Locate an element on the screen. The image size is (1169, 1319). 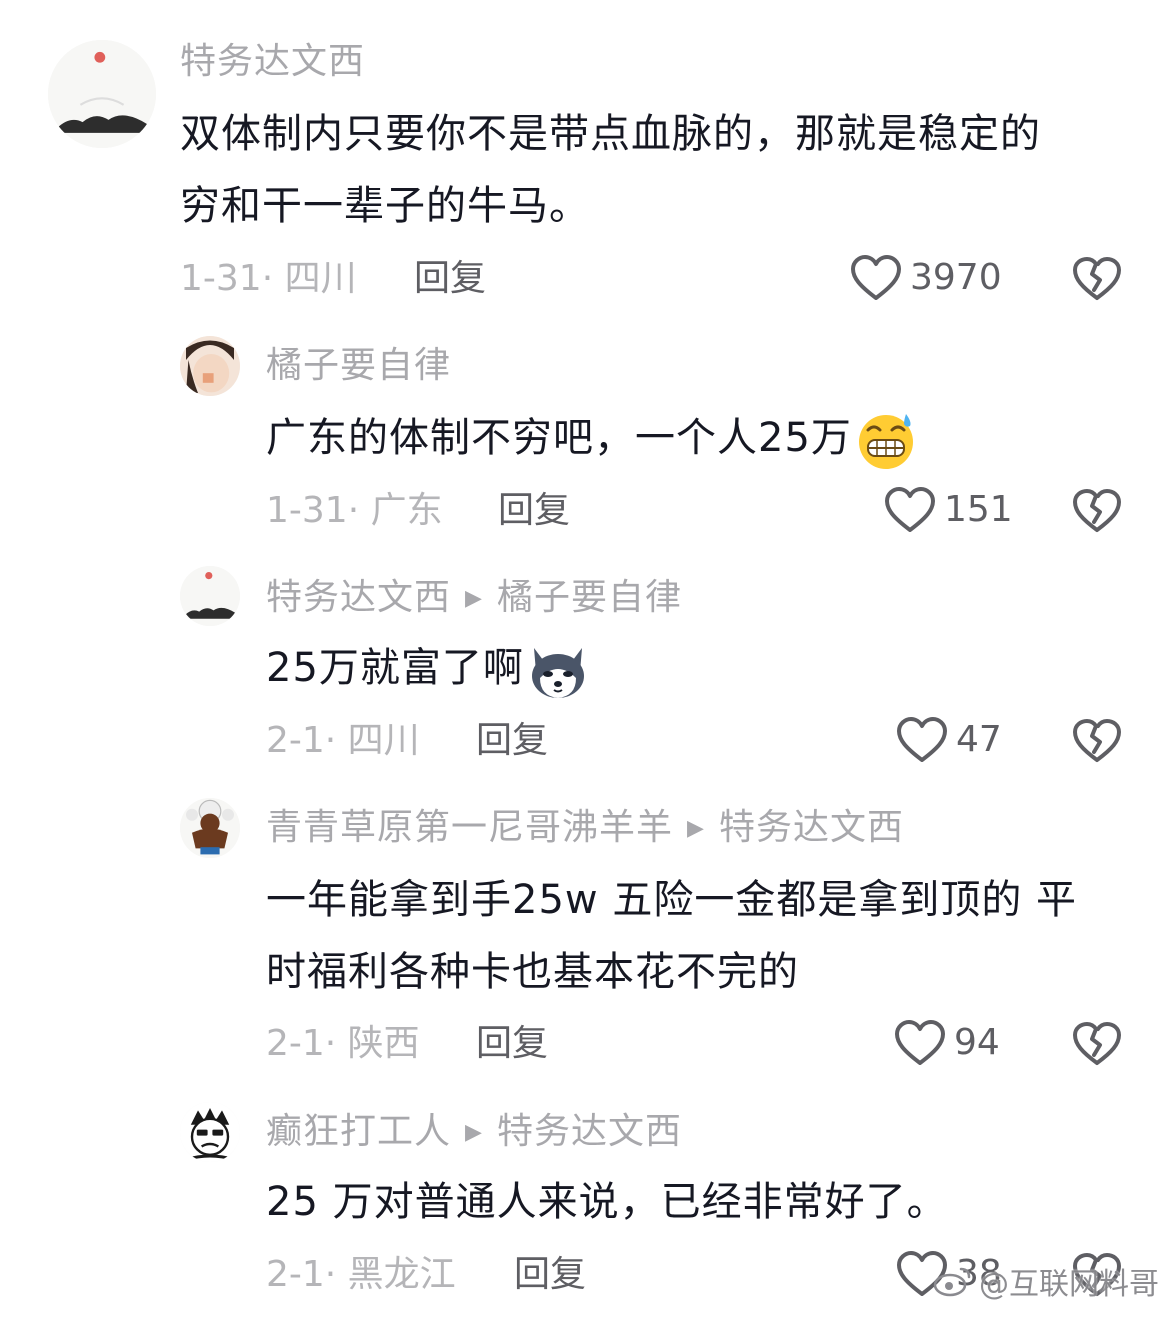
like-count: 47 is located at coordinates (979, 739).